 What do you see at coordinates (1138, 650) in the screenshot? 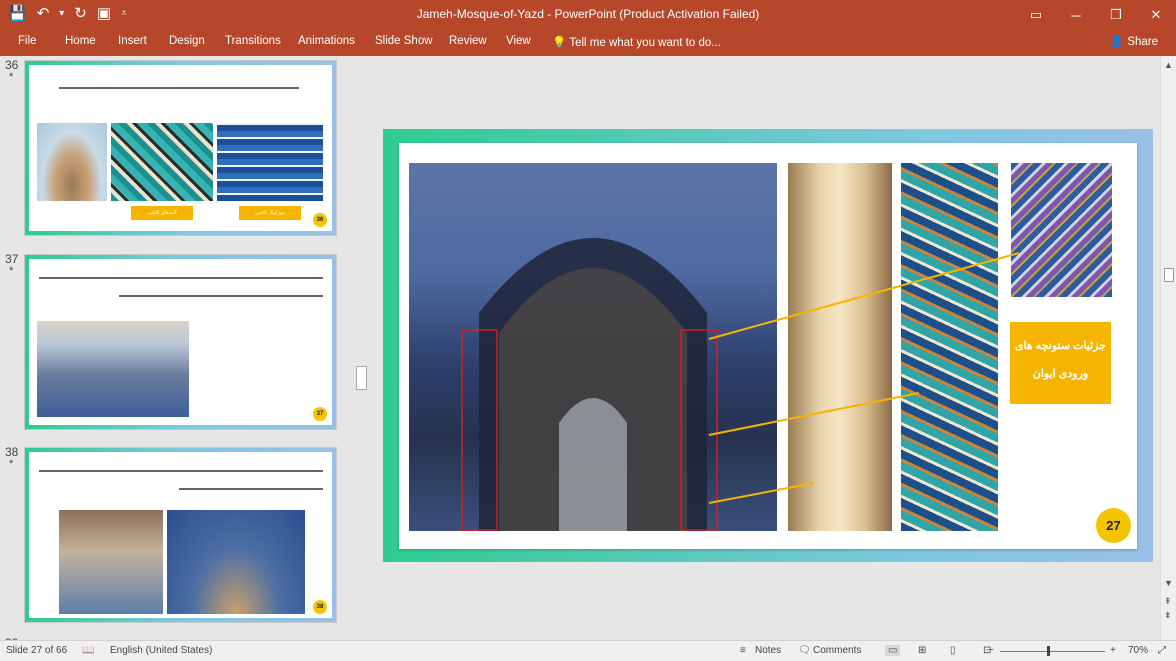
I see `zoom-level: 70%` at bounding box center [1138, 650].